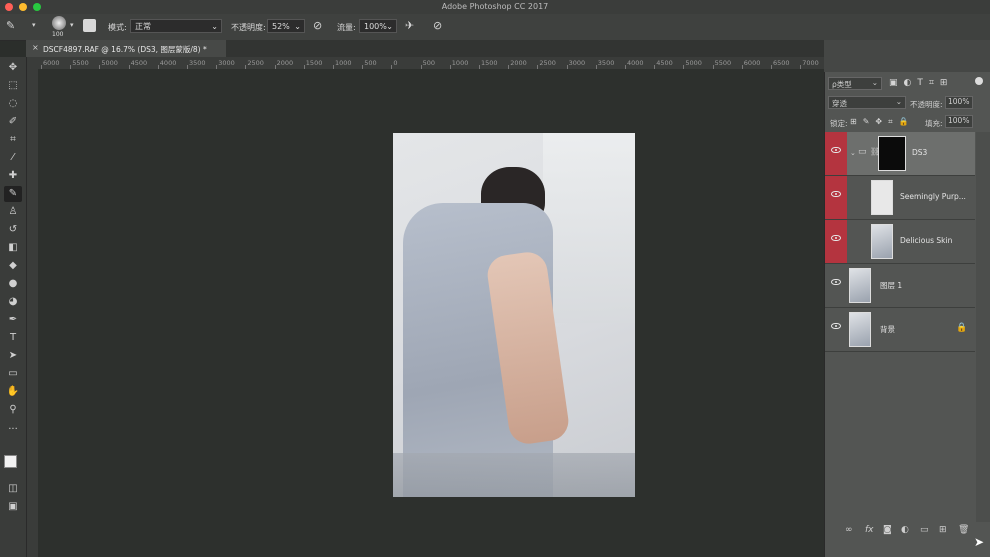 The width and height of the screenshot is (990, 557). Describe the element at coordinates (13, 230) in the screenshot. I see `history-brush-tool-icon: ↺` at that location.